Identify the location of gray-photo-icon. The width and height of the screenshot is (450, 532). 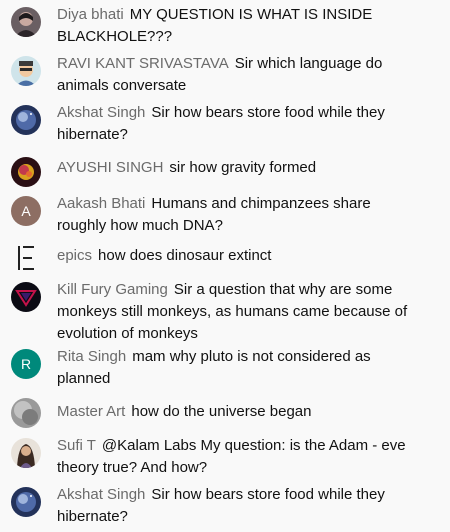
(26, 413).